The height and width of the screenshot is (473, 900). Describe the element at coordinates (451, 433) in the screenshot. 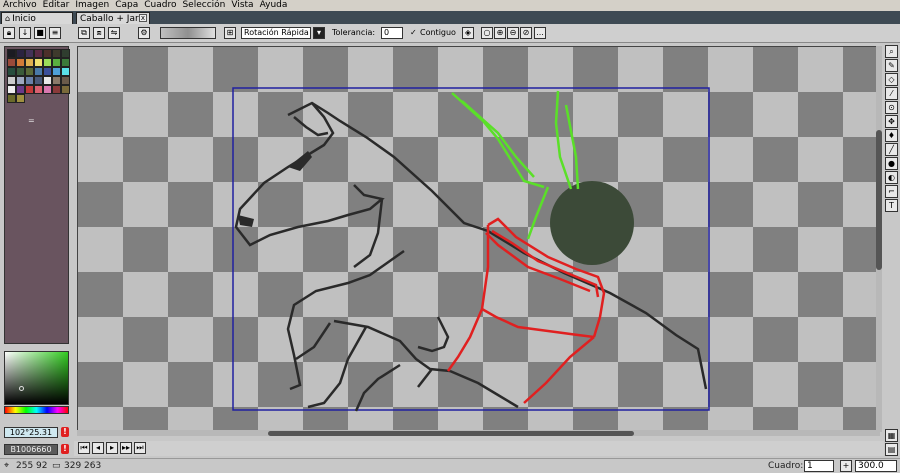

I see `horizontal-scrollbar-thumb` at that location.